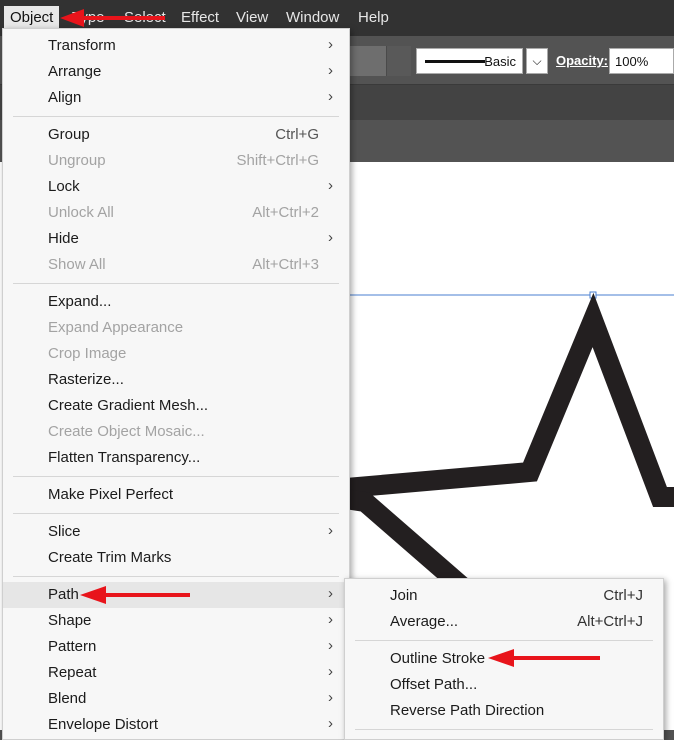 This screenshot has height=740, width=674. Describe the element at coordinates (176, 161) in the screenshot. I see `menu-item-ungroup: Ungroup Shift+Ctrl+G` at that location.